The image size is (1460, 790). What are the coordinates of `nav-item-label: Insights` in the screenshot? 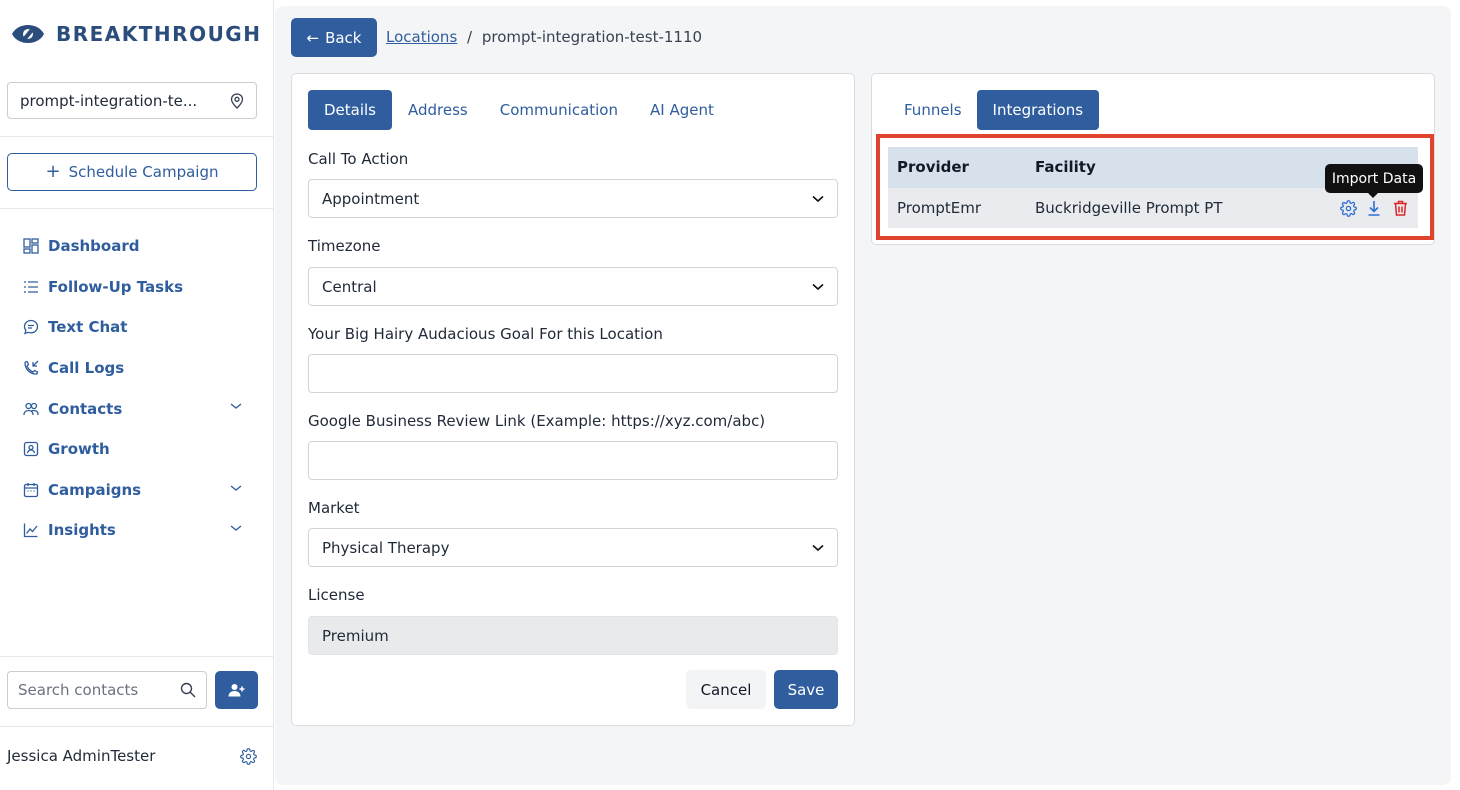 It's located at (82, 530).